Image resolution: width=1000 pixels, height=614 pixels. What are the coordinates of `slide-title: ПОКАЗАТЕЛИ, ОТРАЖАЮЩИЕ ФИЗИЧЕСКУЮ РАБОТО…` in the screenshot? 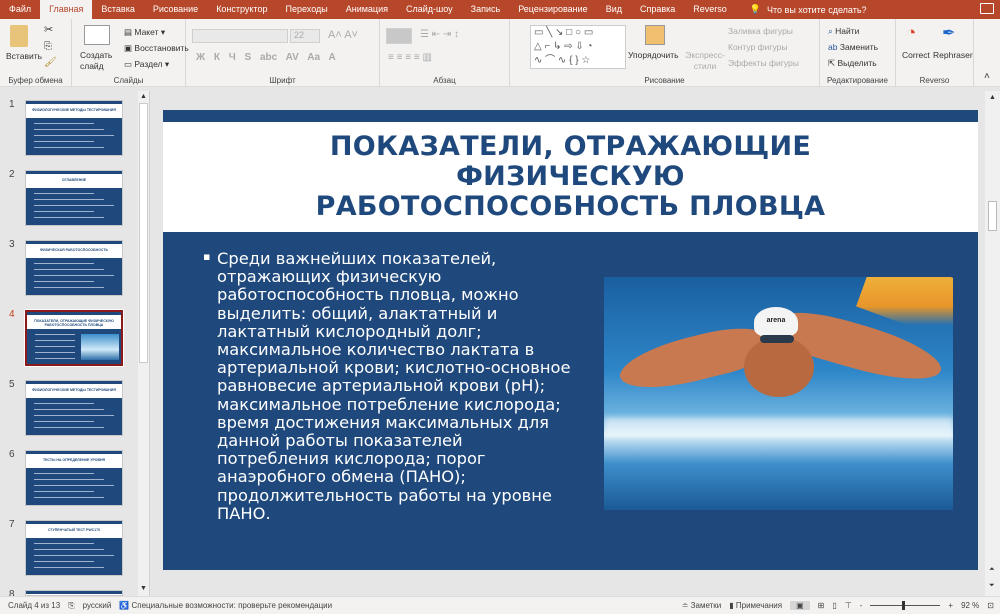 It's located at (570, 177).